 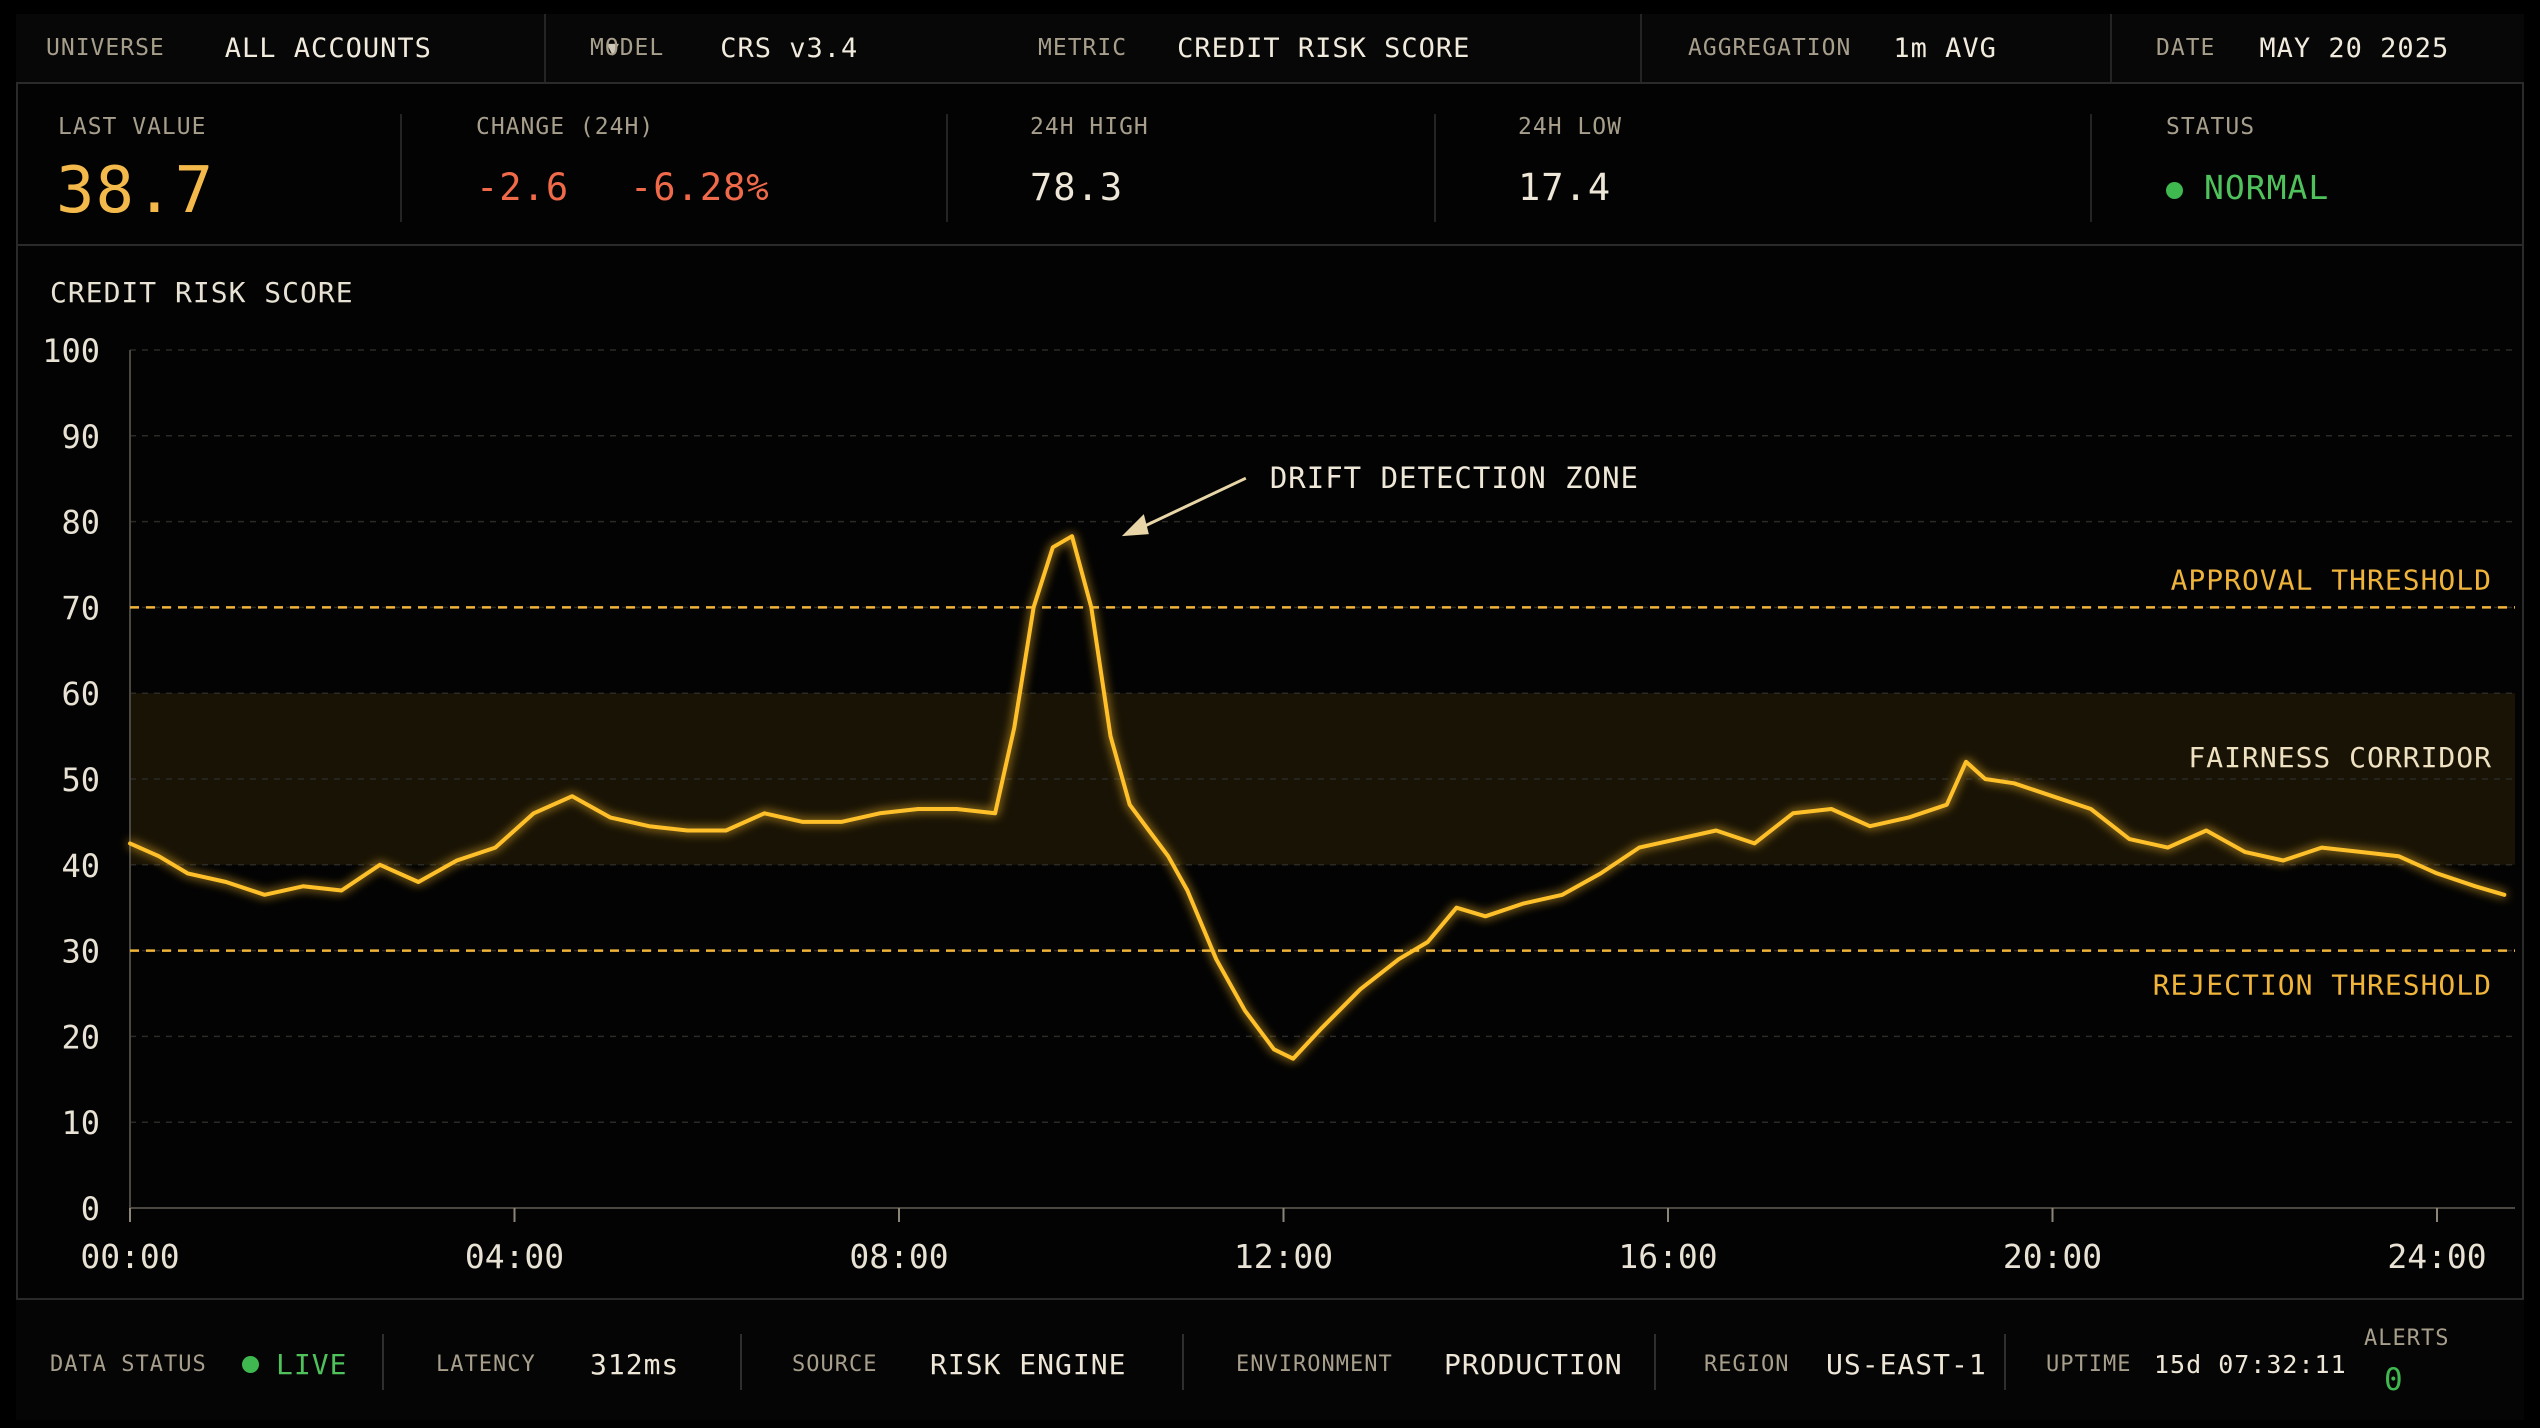 What do you see at coordinates (898, 1256) in the screenshot?
I see `x-tick-label: 08:00` at bounding box center [898, 1256].